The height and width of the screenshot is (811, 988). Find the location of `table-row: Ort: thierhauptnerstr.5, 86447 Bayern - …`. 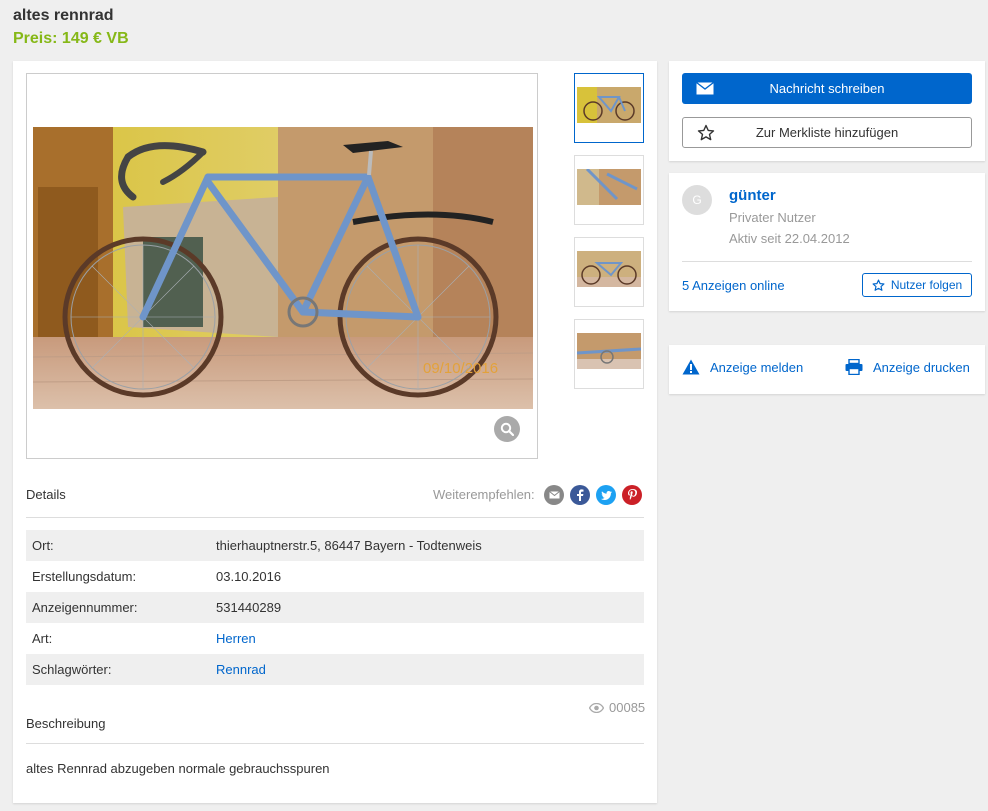

table-row: Ort: thierhauptnerstr.5, 86447 Bayern - … is located at coordinates (335, 545).